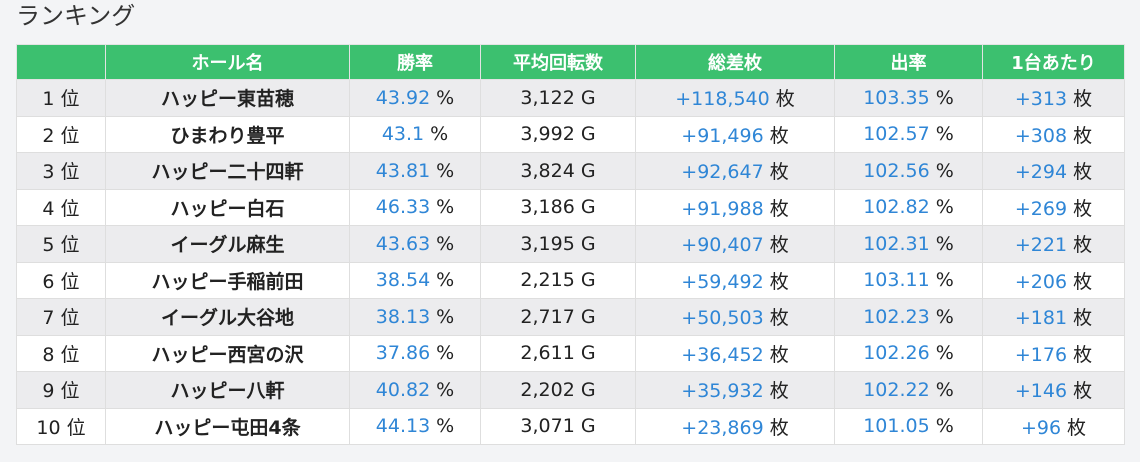 The height and width of the screenshot is (462, 1140). I want to click on rank-cell: 7 位, so click(61, 317).